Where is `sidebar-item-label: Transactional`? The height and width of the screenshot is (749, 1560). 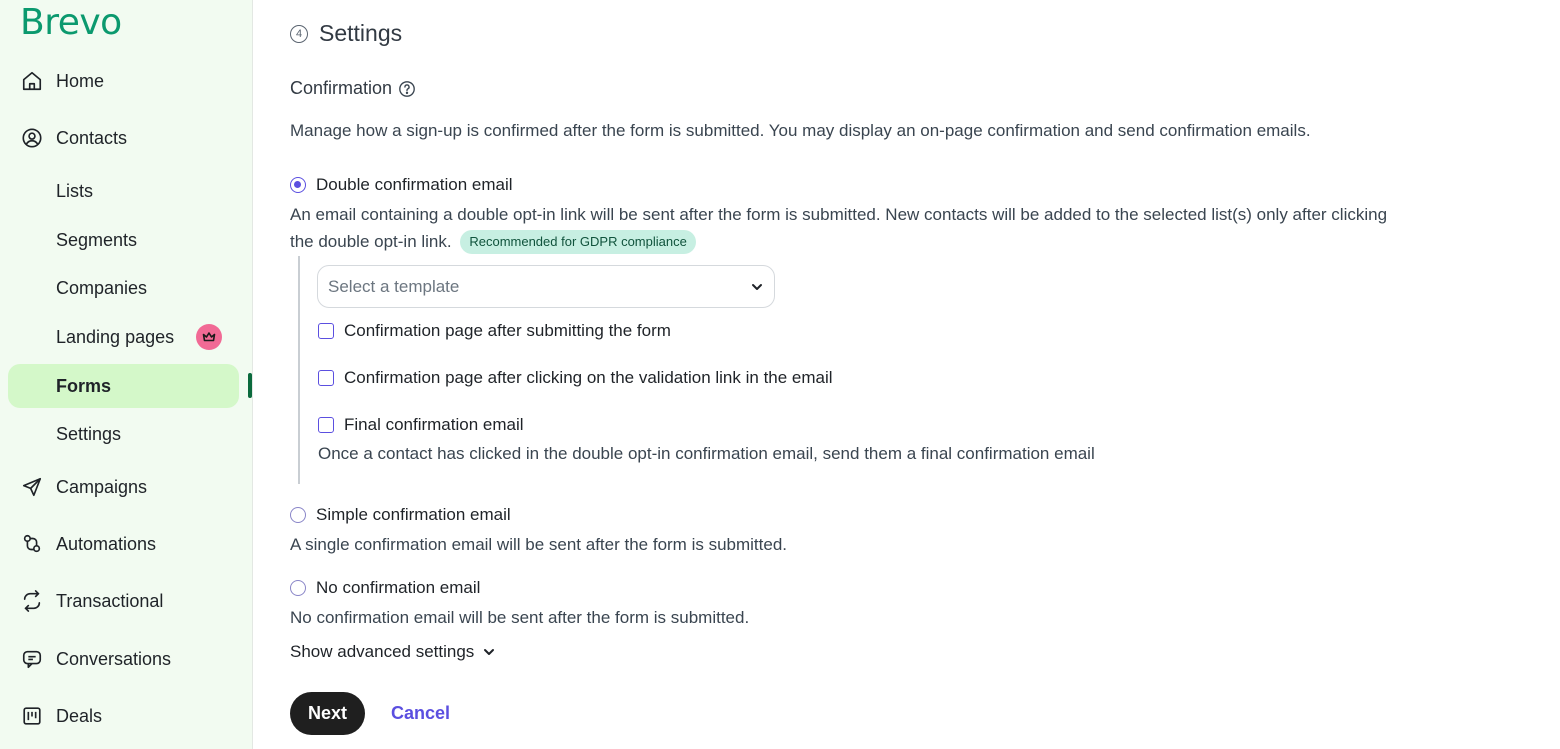
sidebar-item-label: Transactional is located at coordinates (110, 600).